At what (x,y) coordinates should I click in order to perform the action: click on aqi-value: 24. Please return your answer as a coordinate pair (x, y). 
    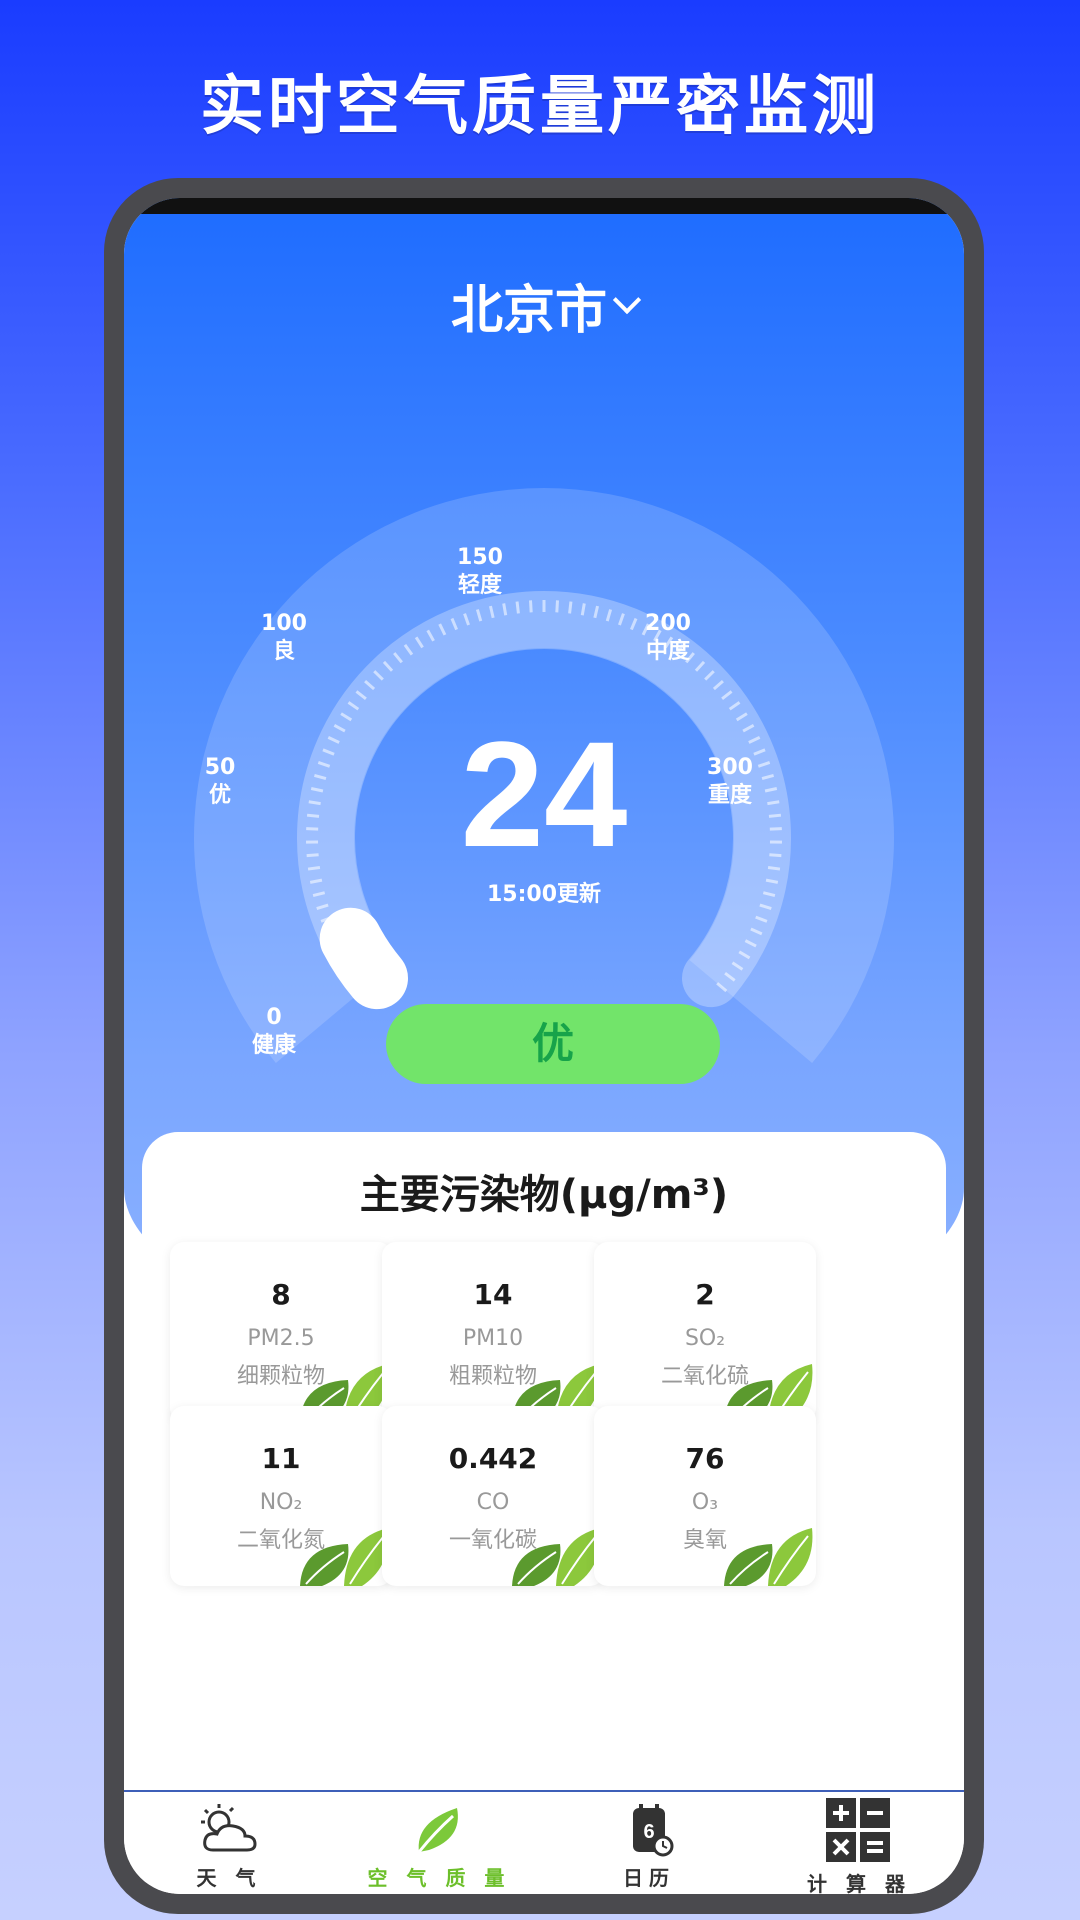
    Looking at the image, I should click on (544, 794).